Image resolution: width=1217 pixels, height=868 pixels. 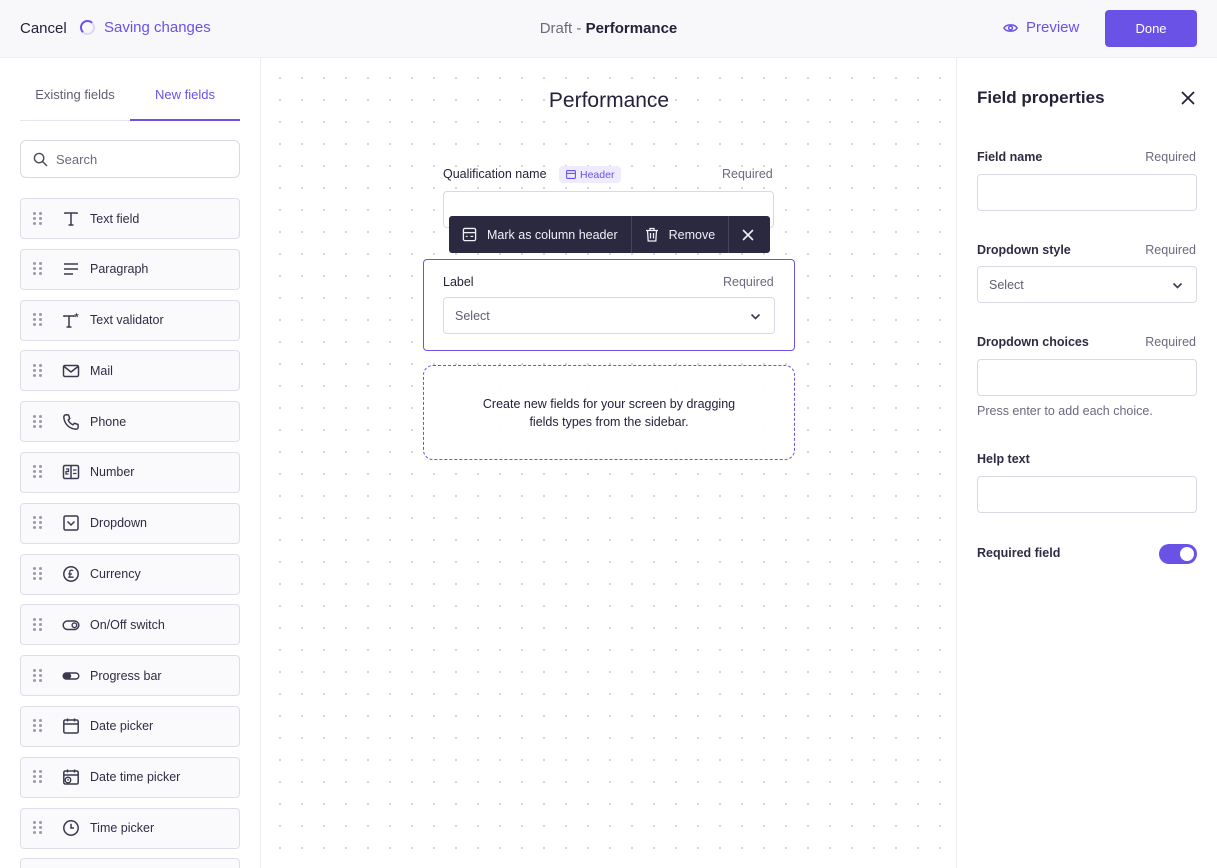 What do you see at coordinates (71, 574) in the screenshot?
I see `currency-icon` at bounding box center [71, 574].